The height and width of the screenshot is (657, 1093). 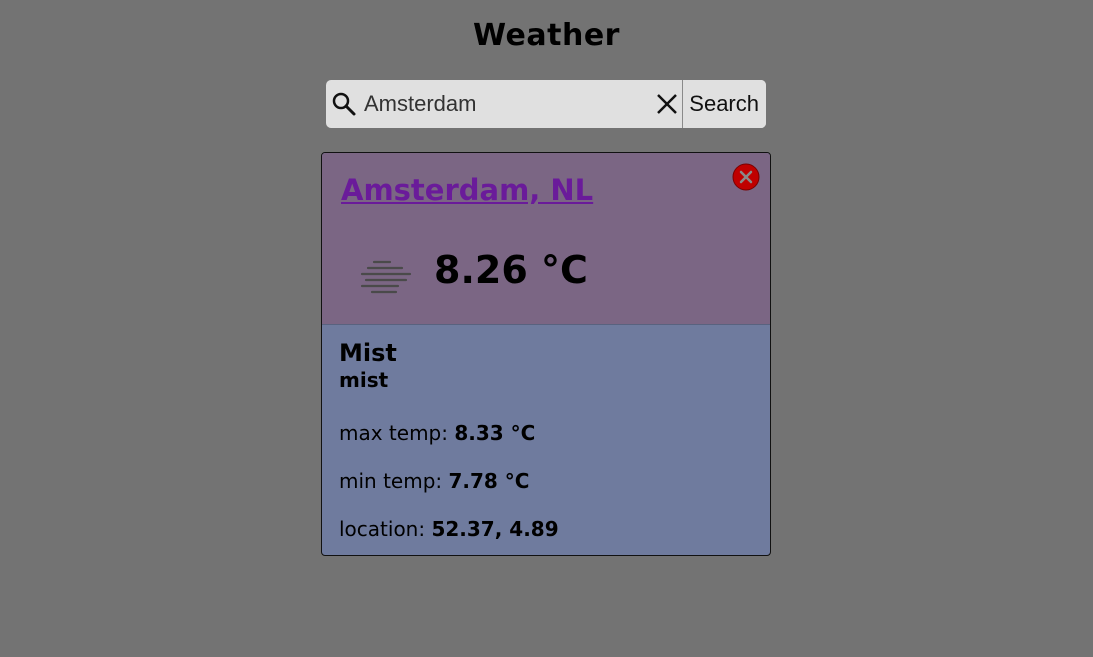 I want to click on mist-icon, so click(x=386, y=276).